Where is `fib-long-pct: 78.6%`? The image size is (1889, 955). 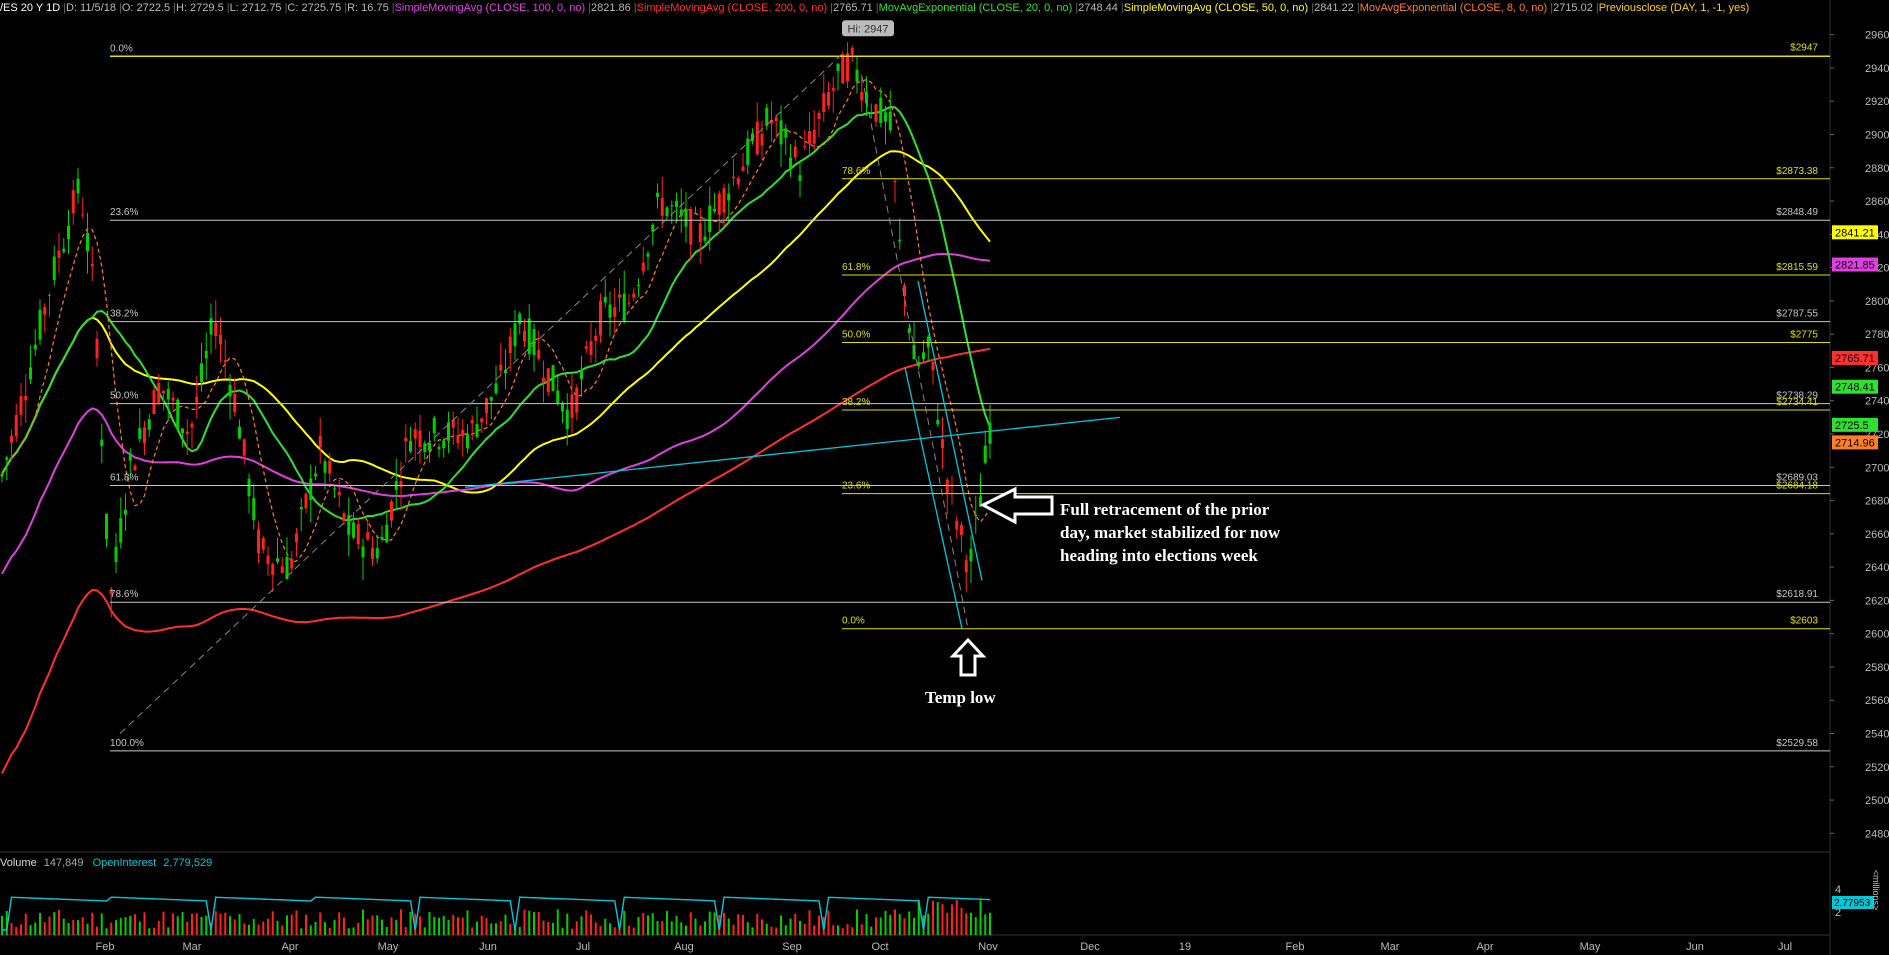
fib-long-pct: 78.6% is located at coordinates (124, 594).